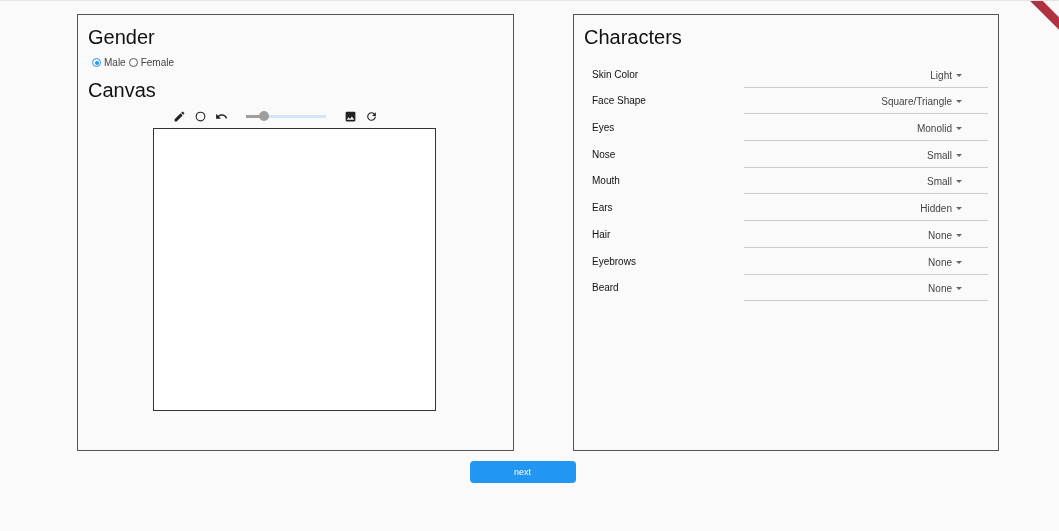 The image size is (1059, 531). What do you see at coordinates (350, 116) in the screenshot?
I see `image-icon` at bounding box center [350, 116].